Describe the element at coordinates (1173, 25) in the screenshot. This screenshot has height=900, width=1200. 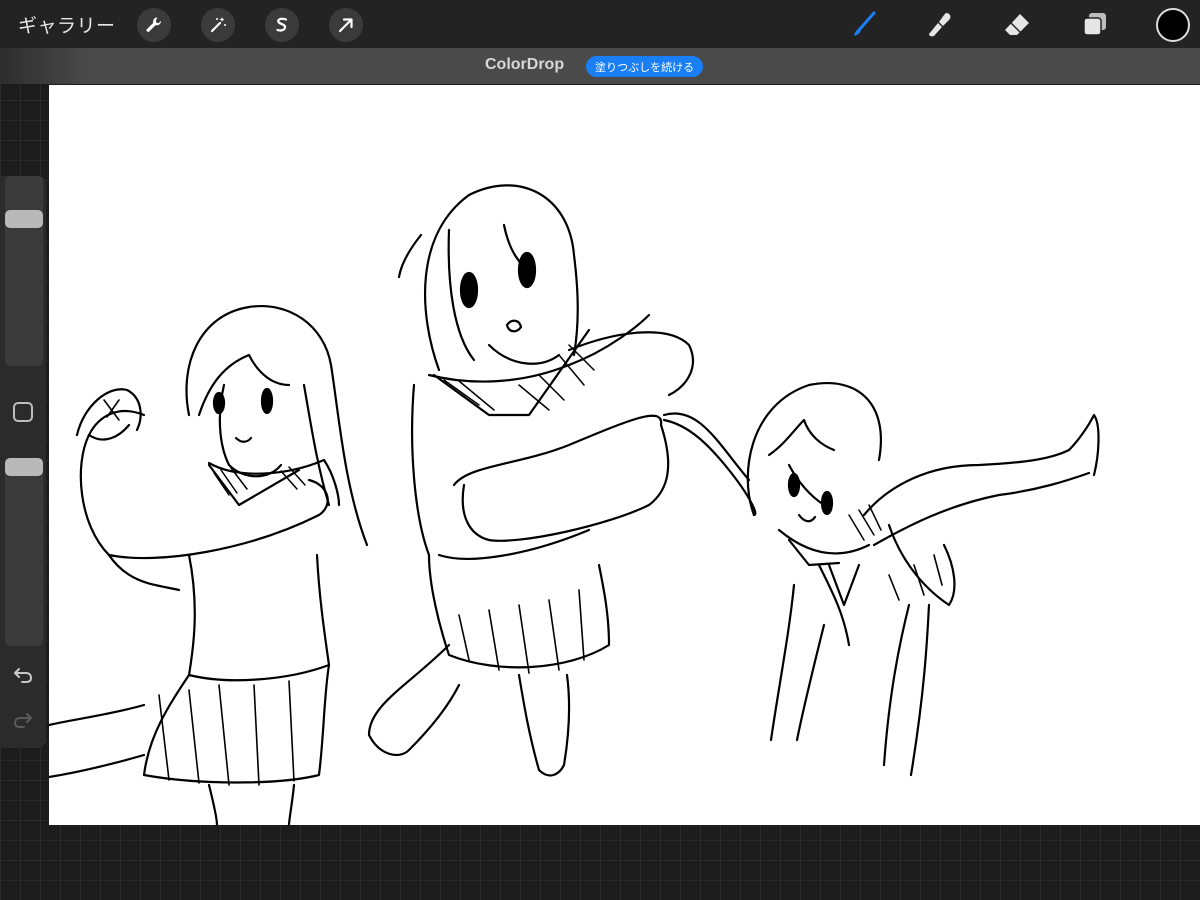
I see `color-picker-button` at that location.